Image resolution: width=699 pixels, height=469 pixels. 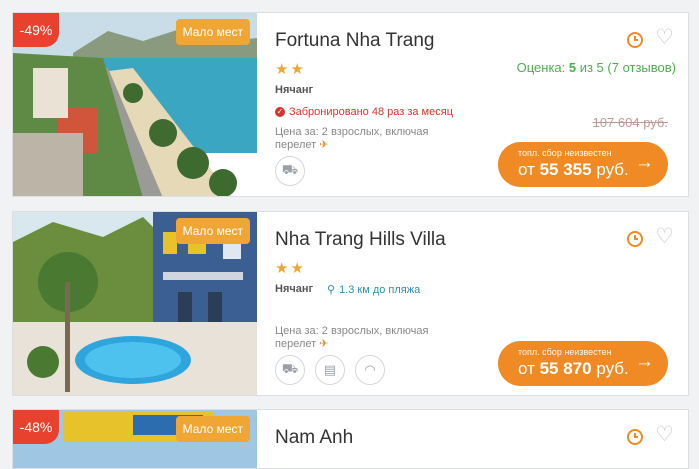 I want to click on hotel-photo: Мало мест, so click(x=135, y=303).